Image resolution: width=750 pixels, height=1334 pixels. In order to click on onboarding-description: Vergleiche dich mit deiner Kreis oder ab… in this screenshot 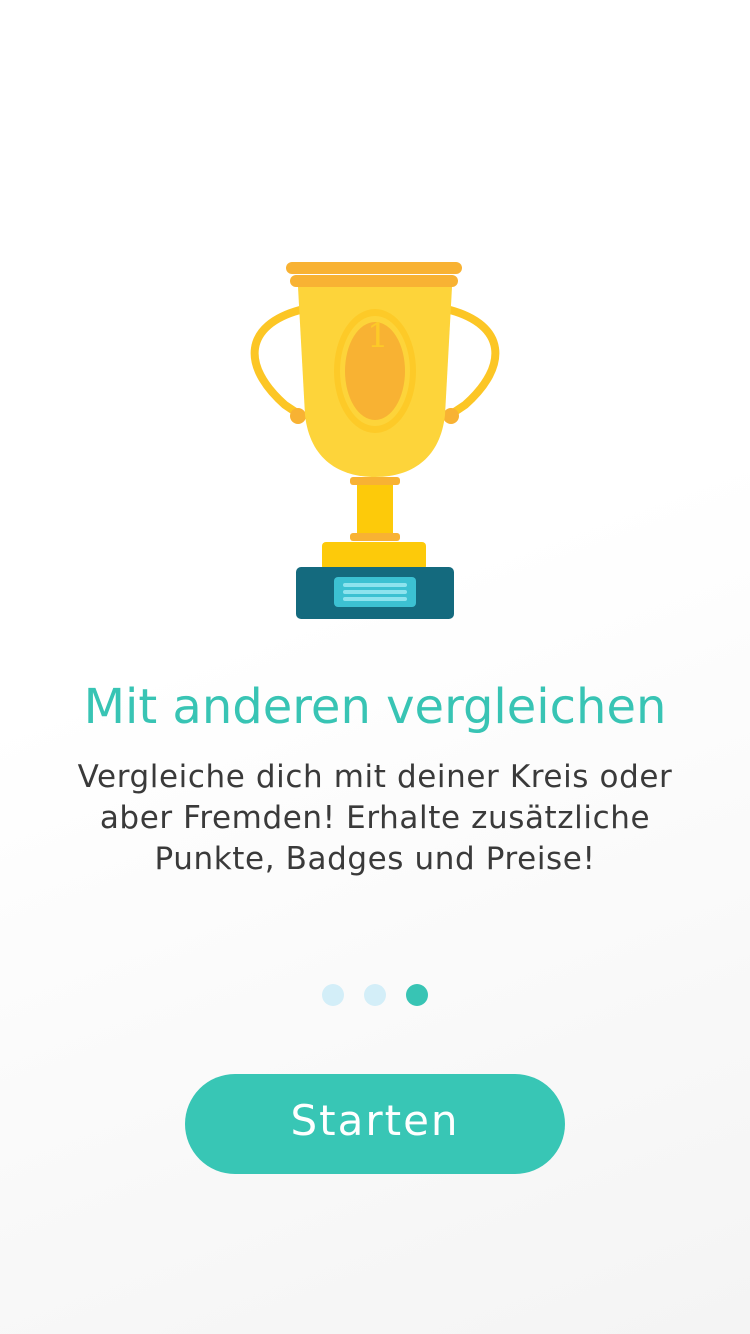, I will do `click(375, 818)`.